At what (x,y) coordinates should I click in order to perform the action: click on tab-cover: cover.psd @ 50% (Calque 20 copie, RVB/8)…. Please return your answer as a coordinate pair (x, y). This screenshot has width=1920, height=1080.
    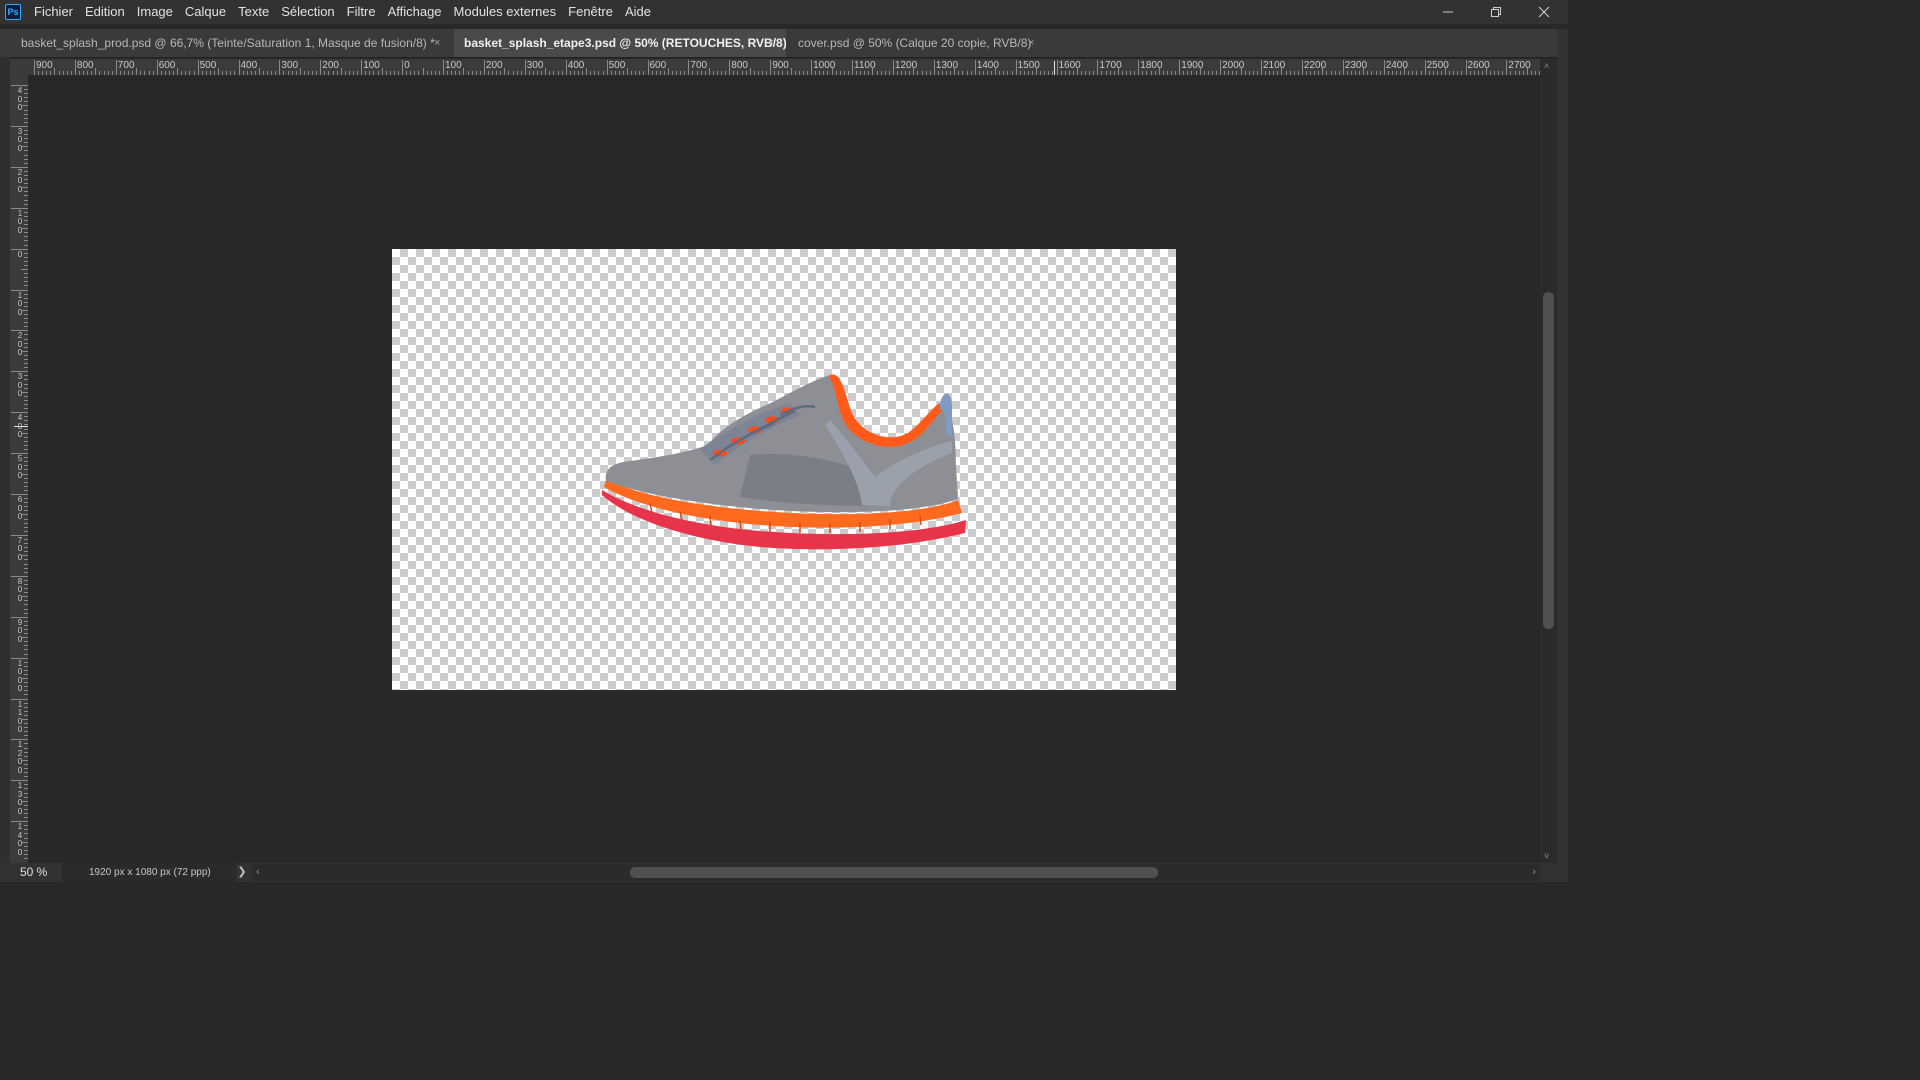
    Looking at the image, I should click on (916, 43).